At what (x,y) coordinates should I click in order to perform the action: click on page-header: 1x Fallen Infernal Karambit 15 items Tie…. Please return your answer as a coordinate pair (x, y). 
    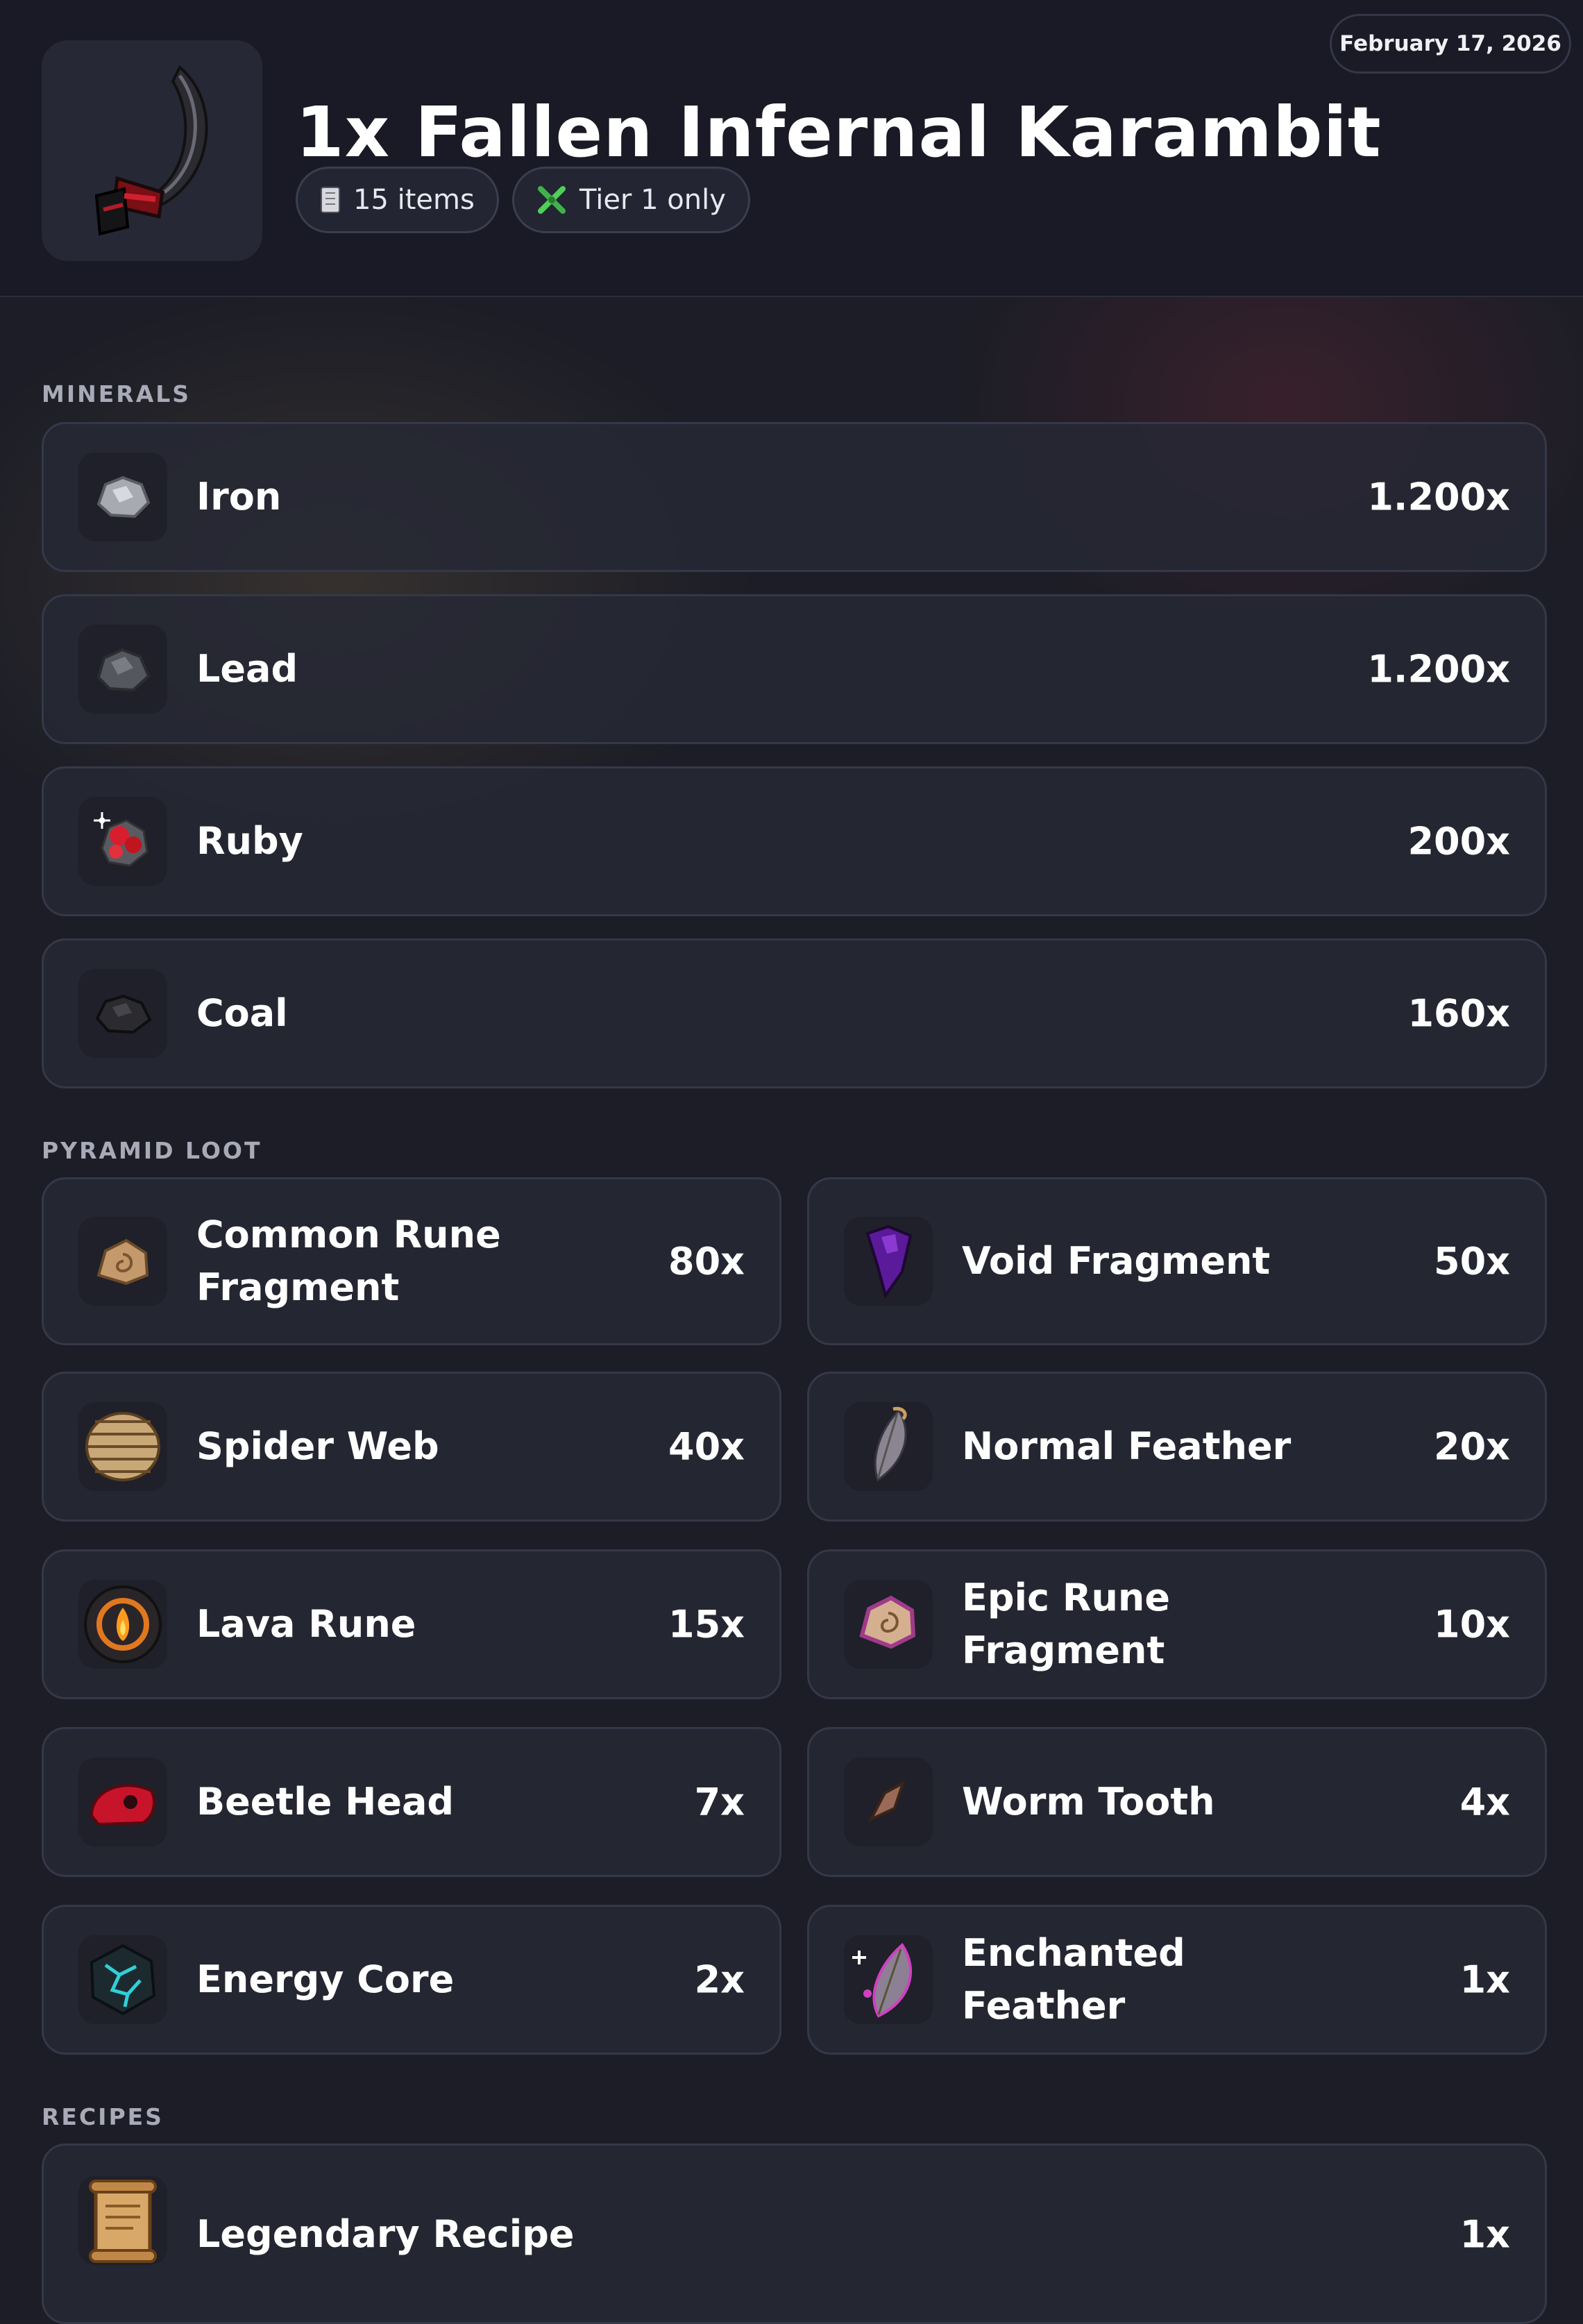
    Looking at the image, I should click on (791, 148).